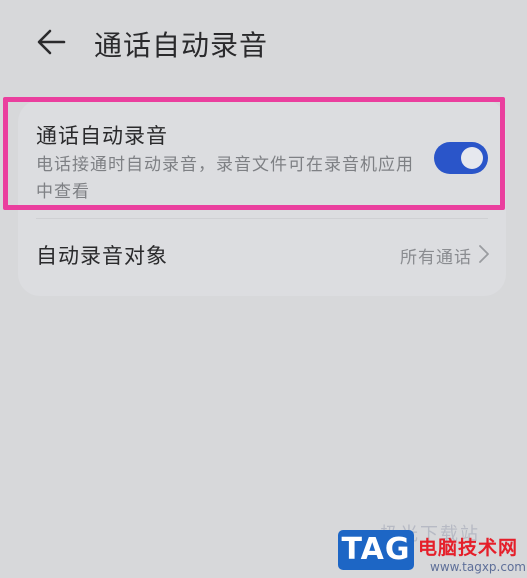 The image size is (527, 578). Describe the element at coordinates (262, 218) in the screenshot. I see `divider` at that location.